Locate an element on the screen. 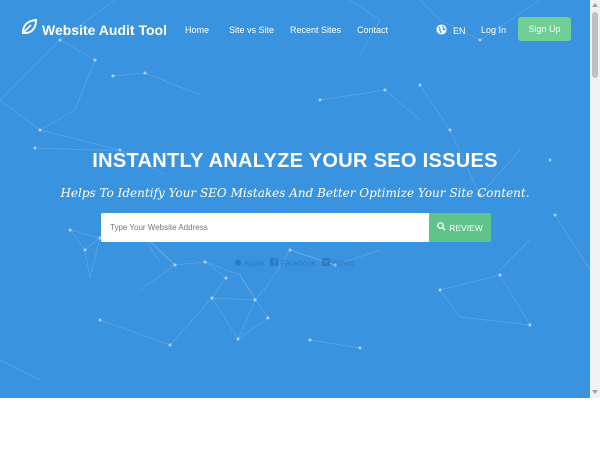  scroll-down-arrow is located at coordinates (595, 392).